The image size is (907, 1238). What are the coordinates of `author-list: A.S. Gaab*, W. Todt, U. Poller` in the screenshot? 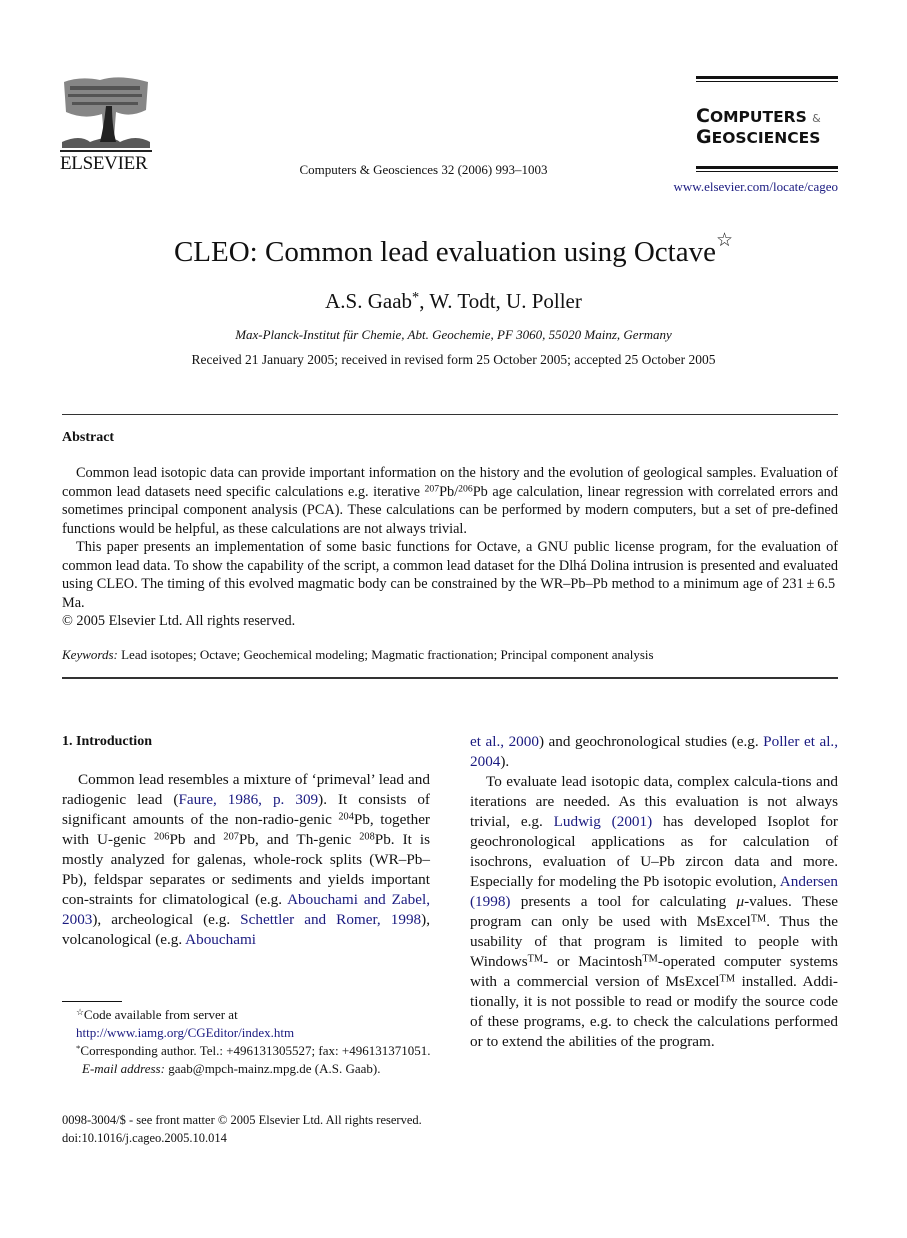 It's located at (453, 301).